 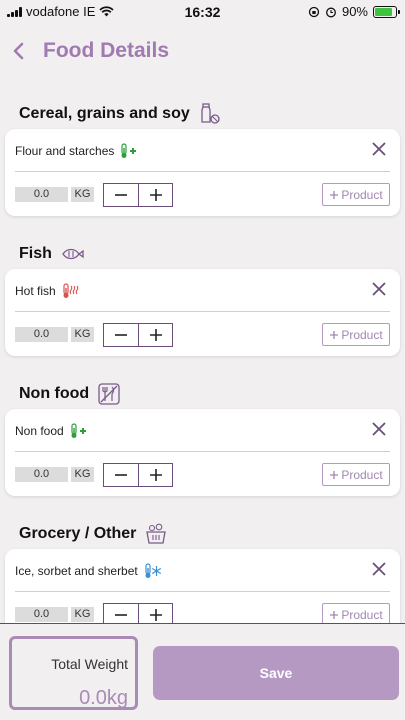 What do you see at coordinates (54, 393) in the screenshot?
I see `category-title: Non food` at bounding box center [54, 393].